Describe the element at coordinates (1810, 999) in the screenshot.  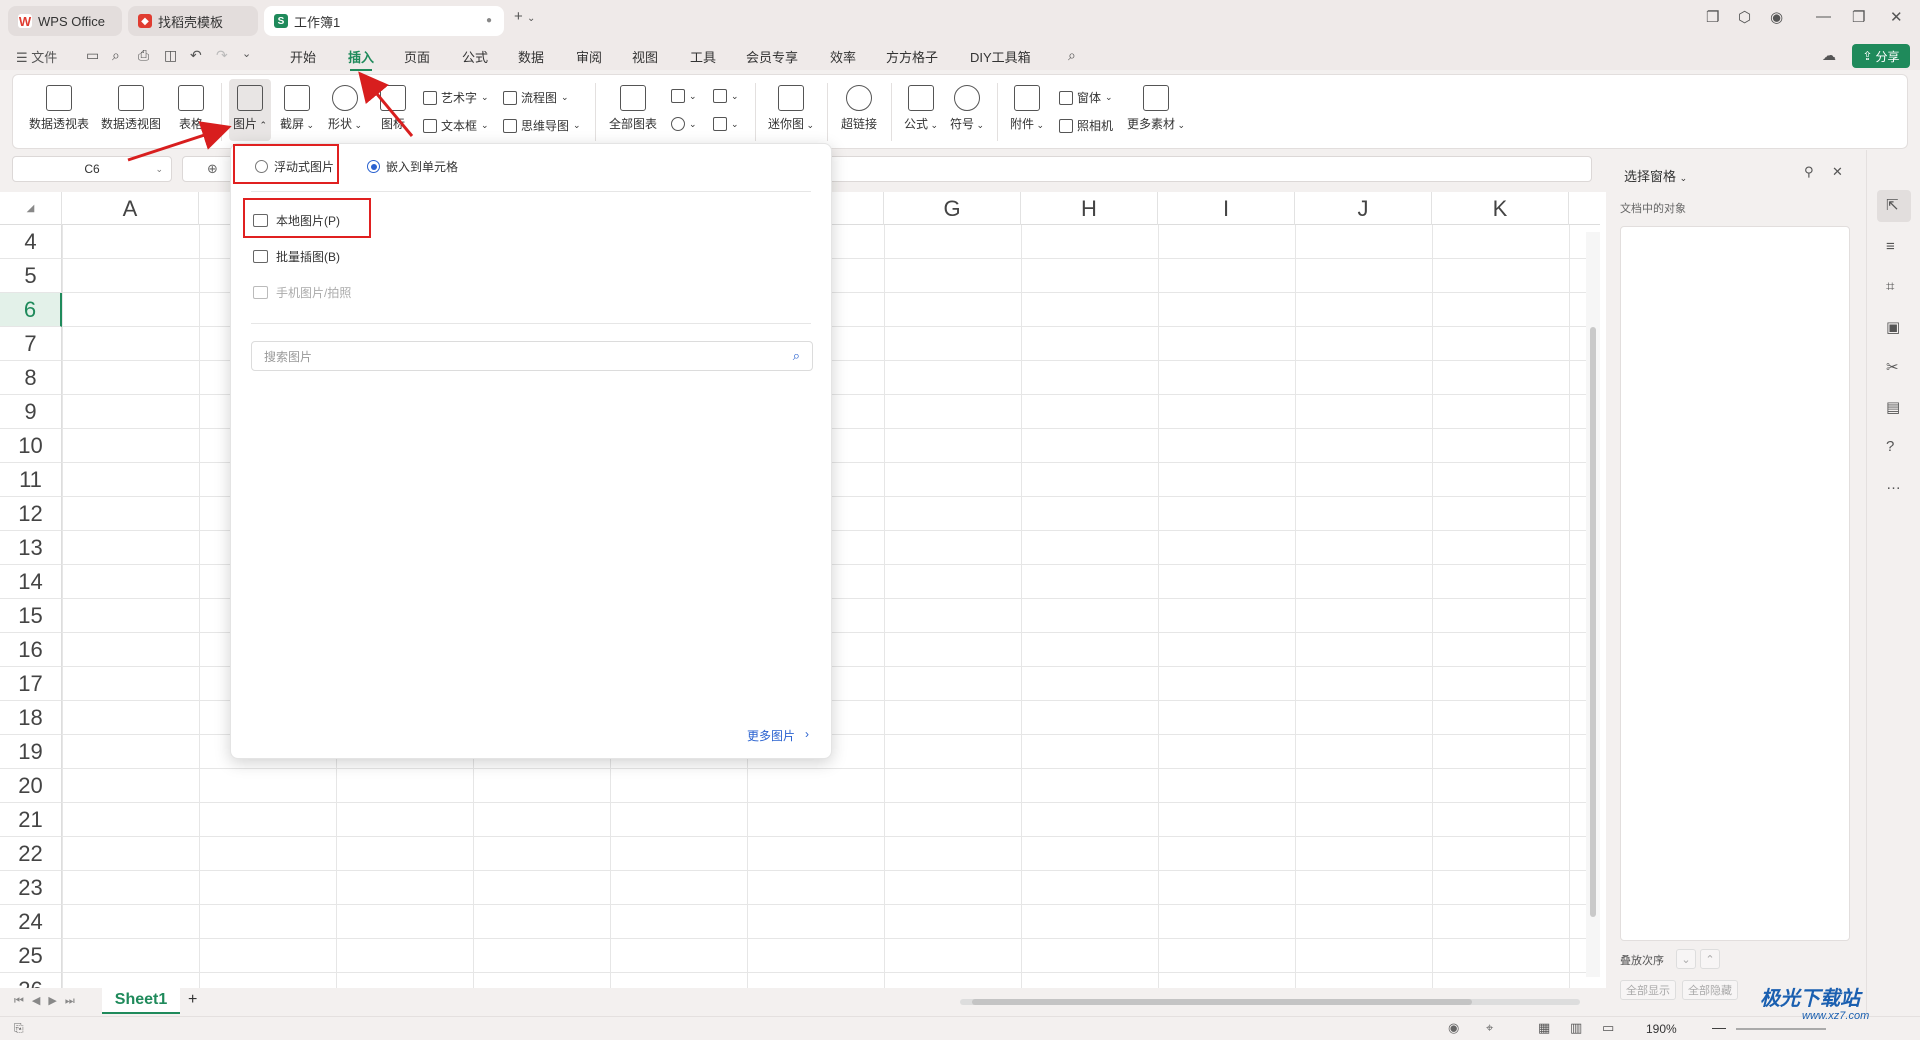
I see `watermark-logo: 极光下载站` at that location.